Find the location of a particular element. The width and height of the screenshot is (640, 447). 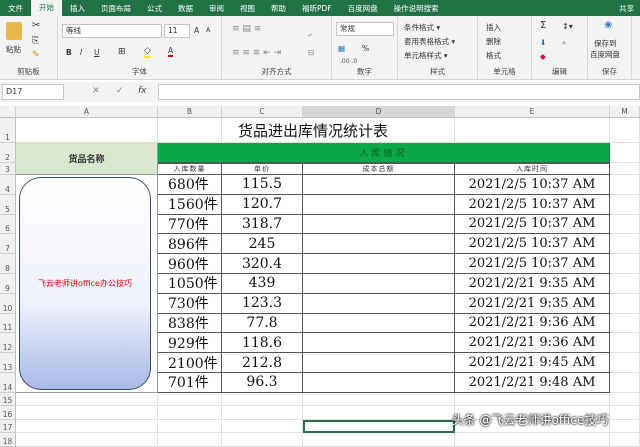

column-header-C: C is located at coordinates (262, 112).